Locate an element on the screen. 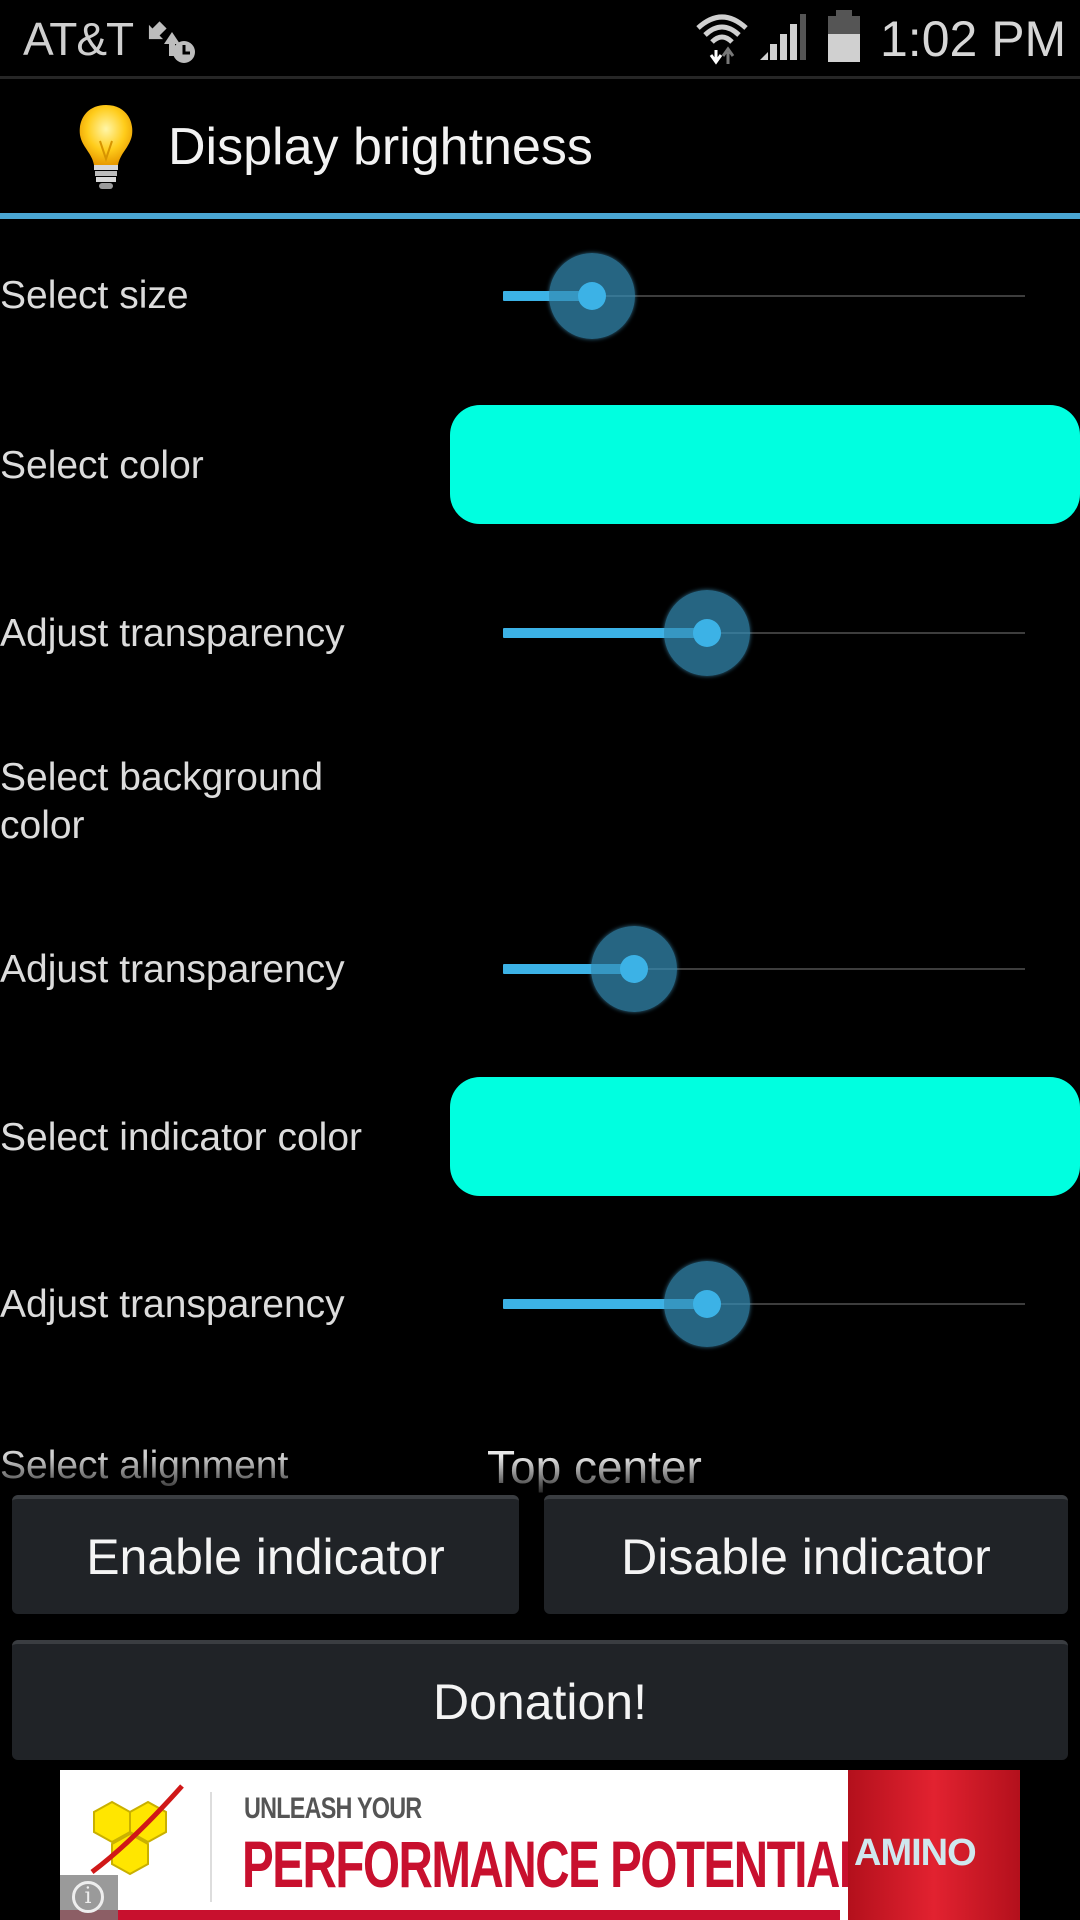 The width and height of the screenshot is (1080, 1920). wifi-icon is located at coordinates (722, 39).